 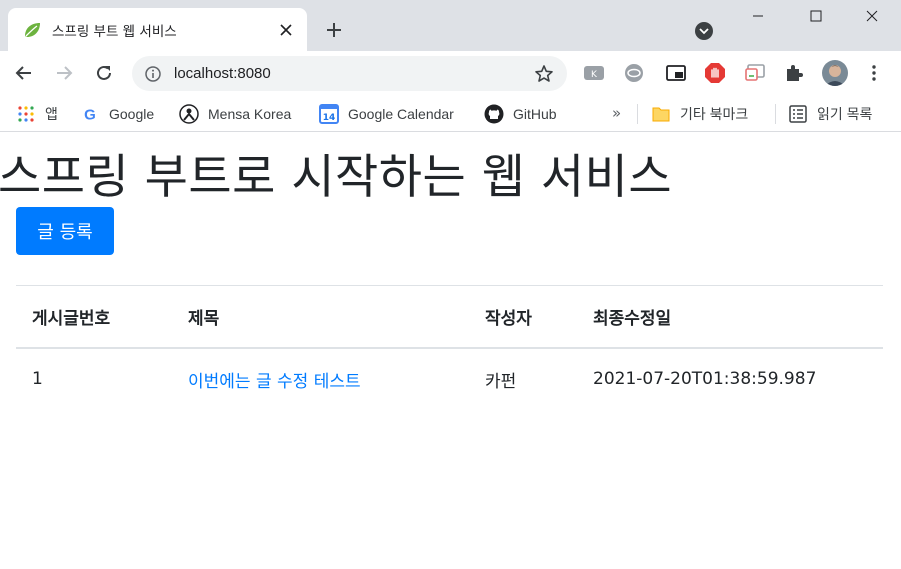 What do you see at coordinates (845, 114) in the screenshot?
I see `bookmark-label: 읽기 목록` at bounding box center [845, 114].